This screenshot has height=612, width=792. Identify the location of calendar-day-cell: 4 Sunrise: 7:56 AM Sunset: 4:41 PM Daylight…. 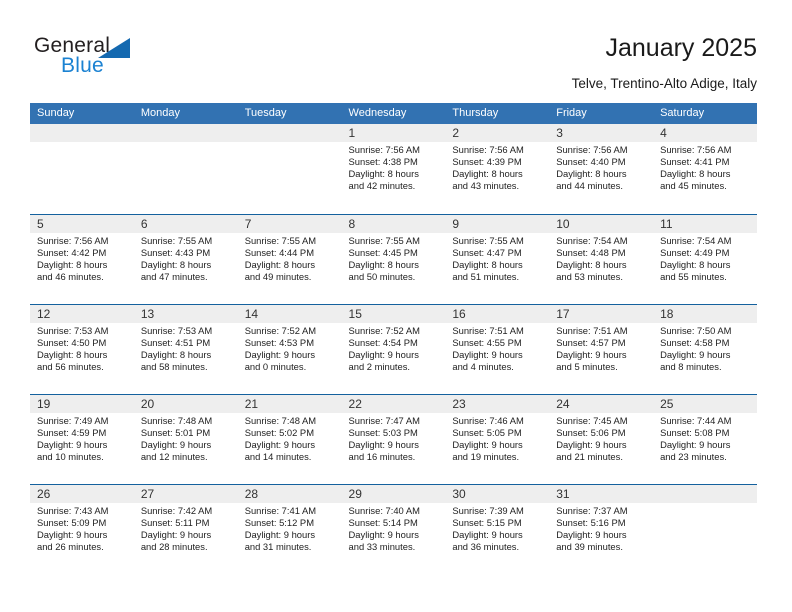
(705, 169).